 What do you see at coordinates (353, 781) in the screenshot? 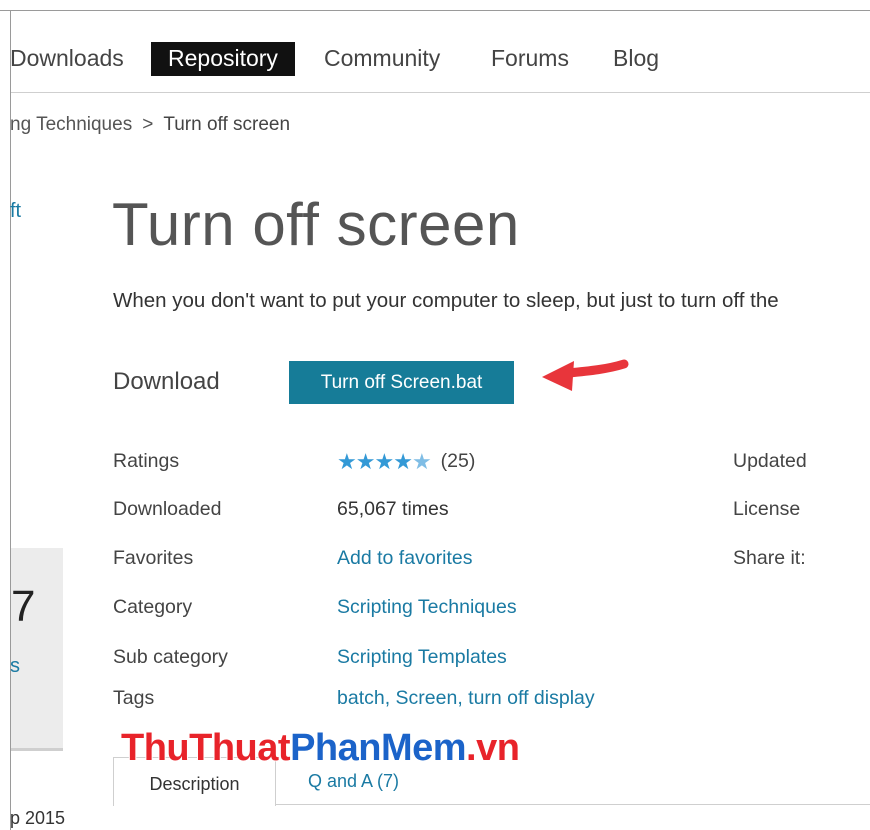
I see `tab-q-and-a: Q and A (7)` at bounding box center [353, 781].